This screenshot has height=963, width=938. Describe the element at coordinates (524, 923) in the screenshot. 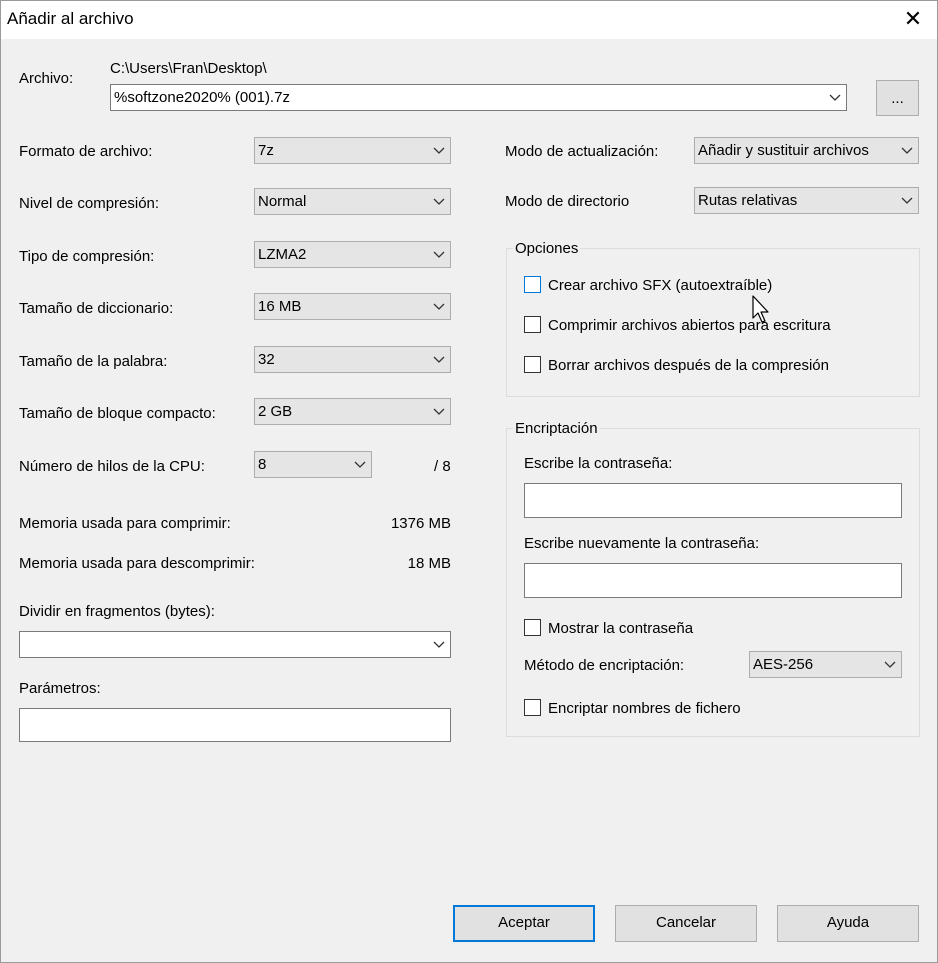

I see `ok-button: Aceptar` at that location.